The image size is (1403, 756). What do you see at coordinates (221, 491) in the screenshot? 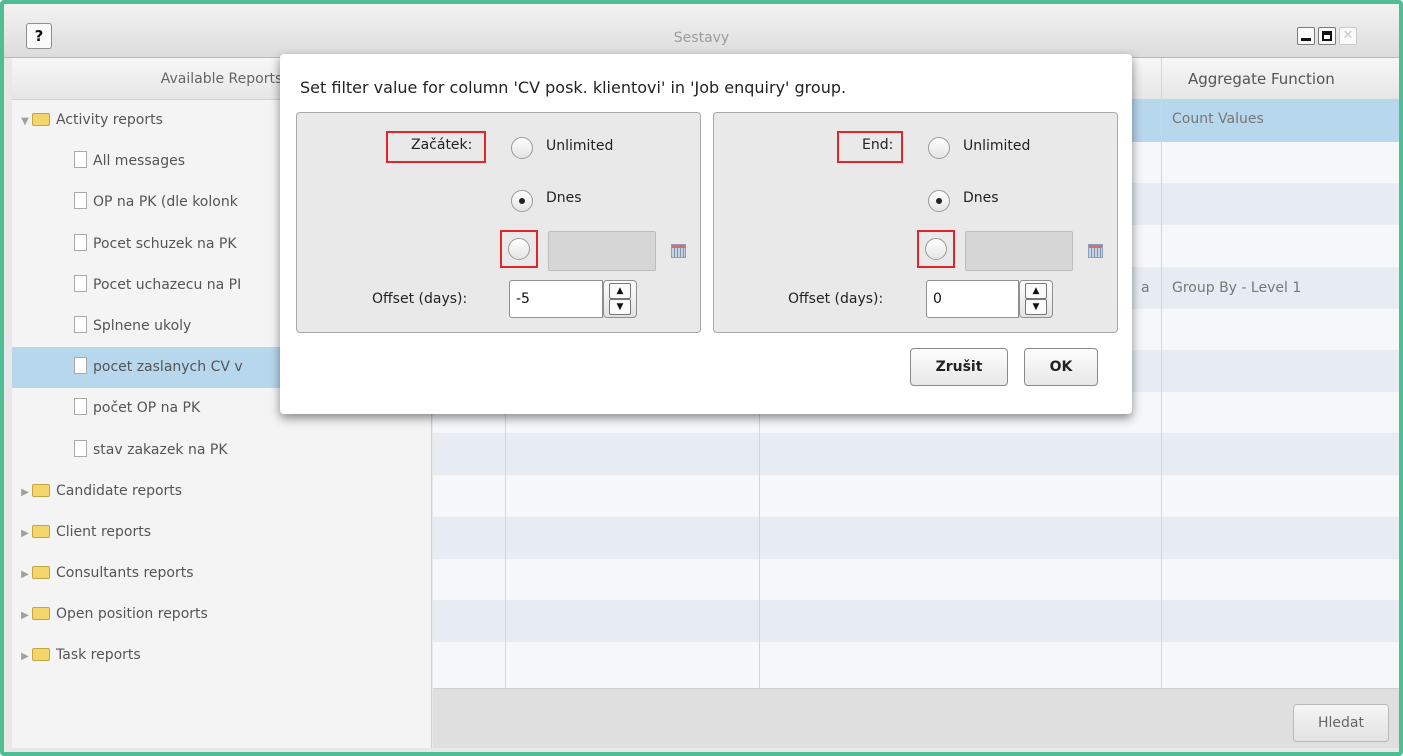
I see `tree-folder-candidate-reports: ▶ Candidate reports` at bounding box center [221, 491].